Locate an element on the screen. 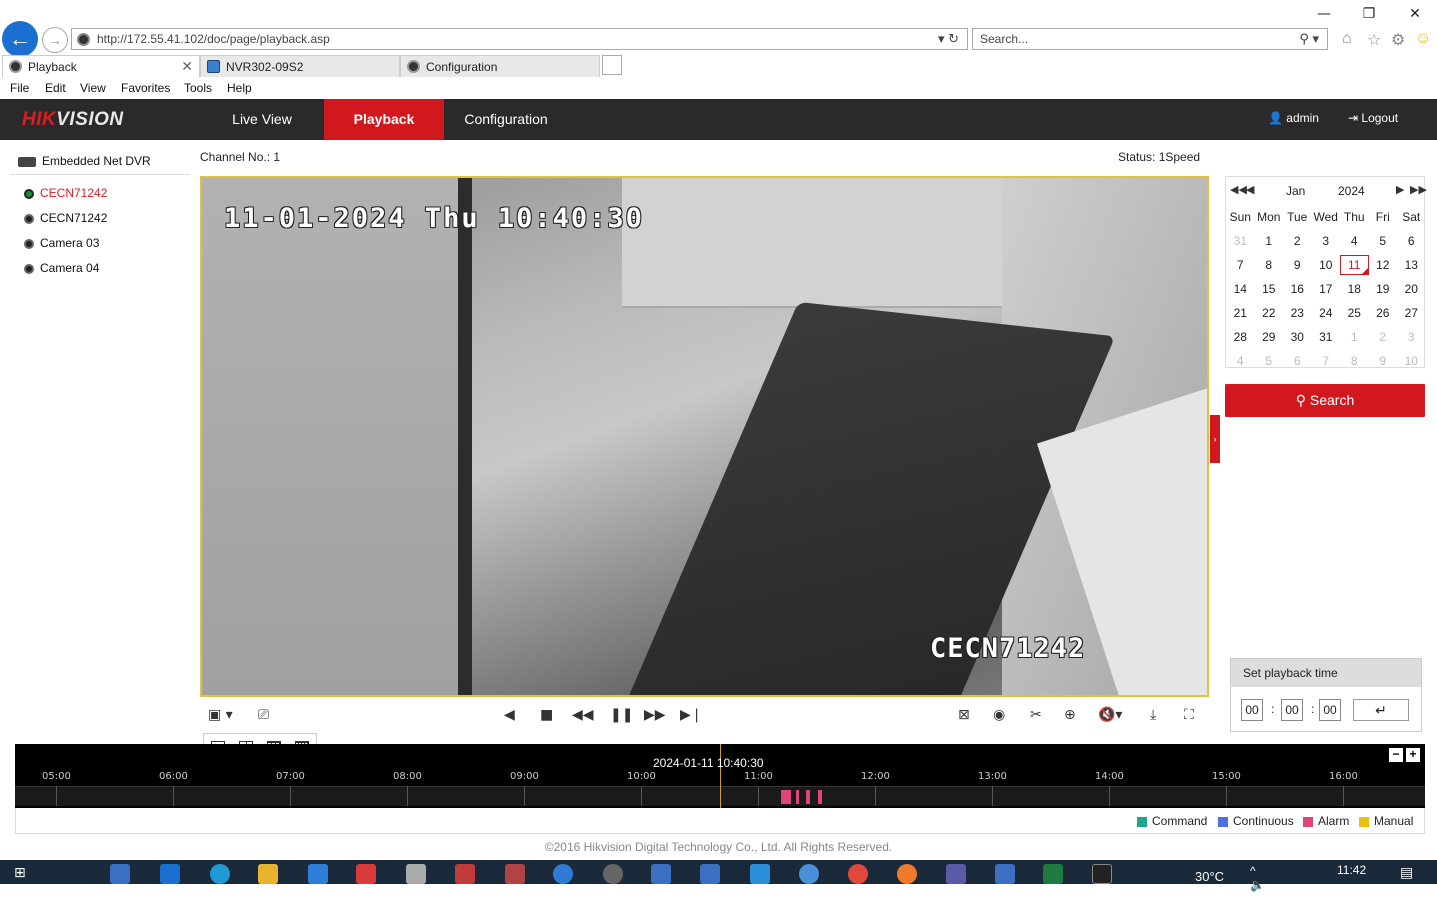 This screenshot has width=1437, height=906. calendar-day: 25 is located at coordinates (1354, 313).